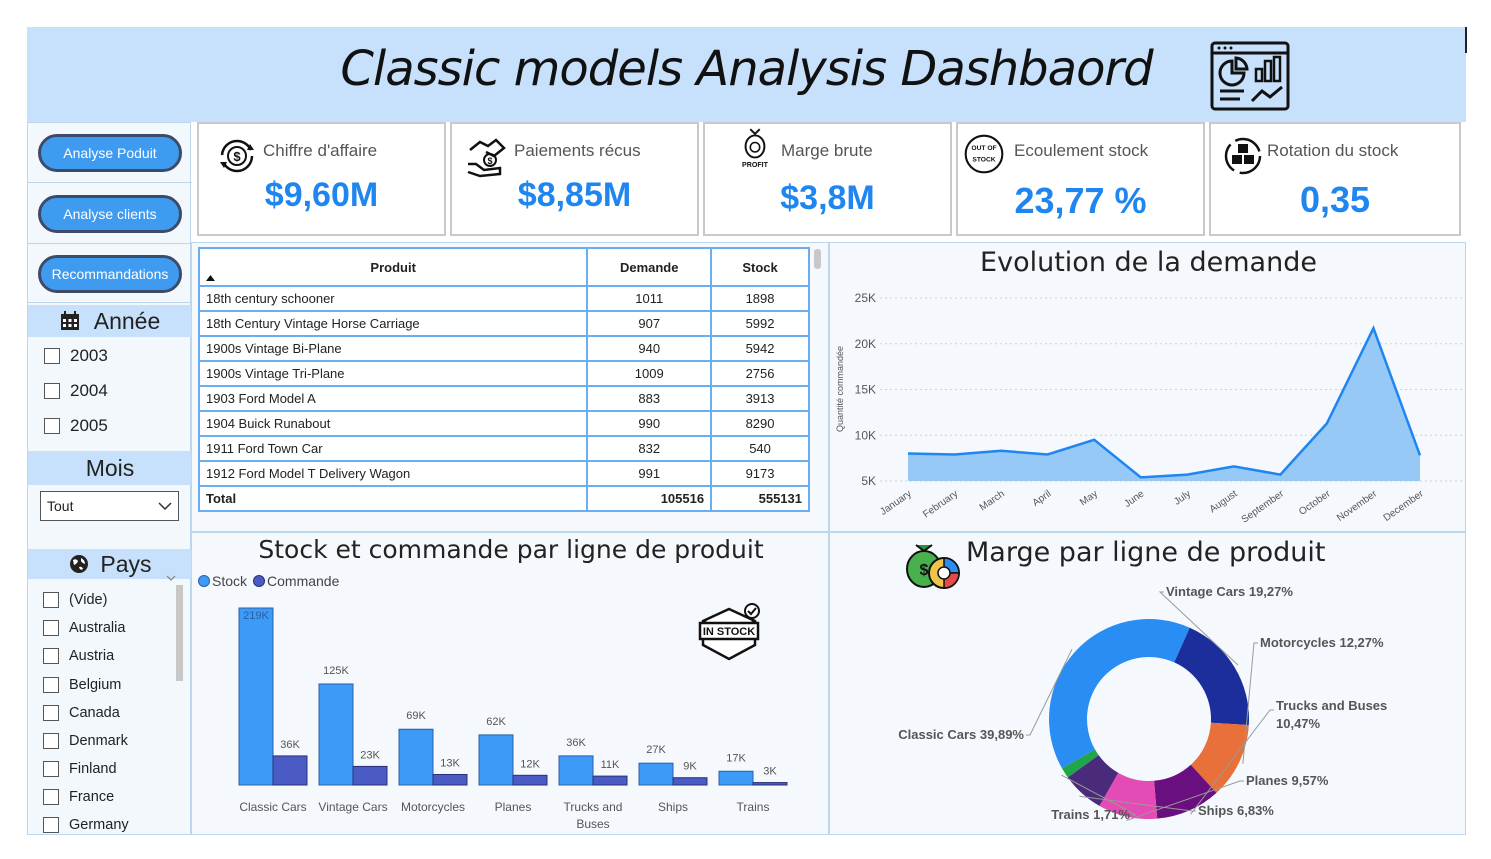 The height and width of the screenshot is (859, 1491). I want to click on data-label-stock: 69K, so click(416, 716).